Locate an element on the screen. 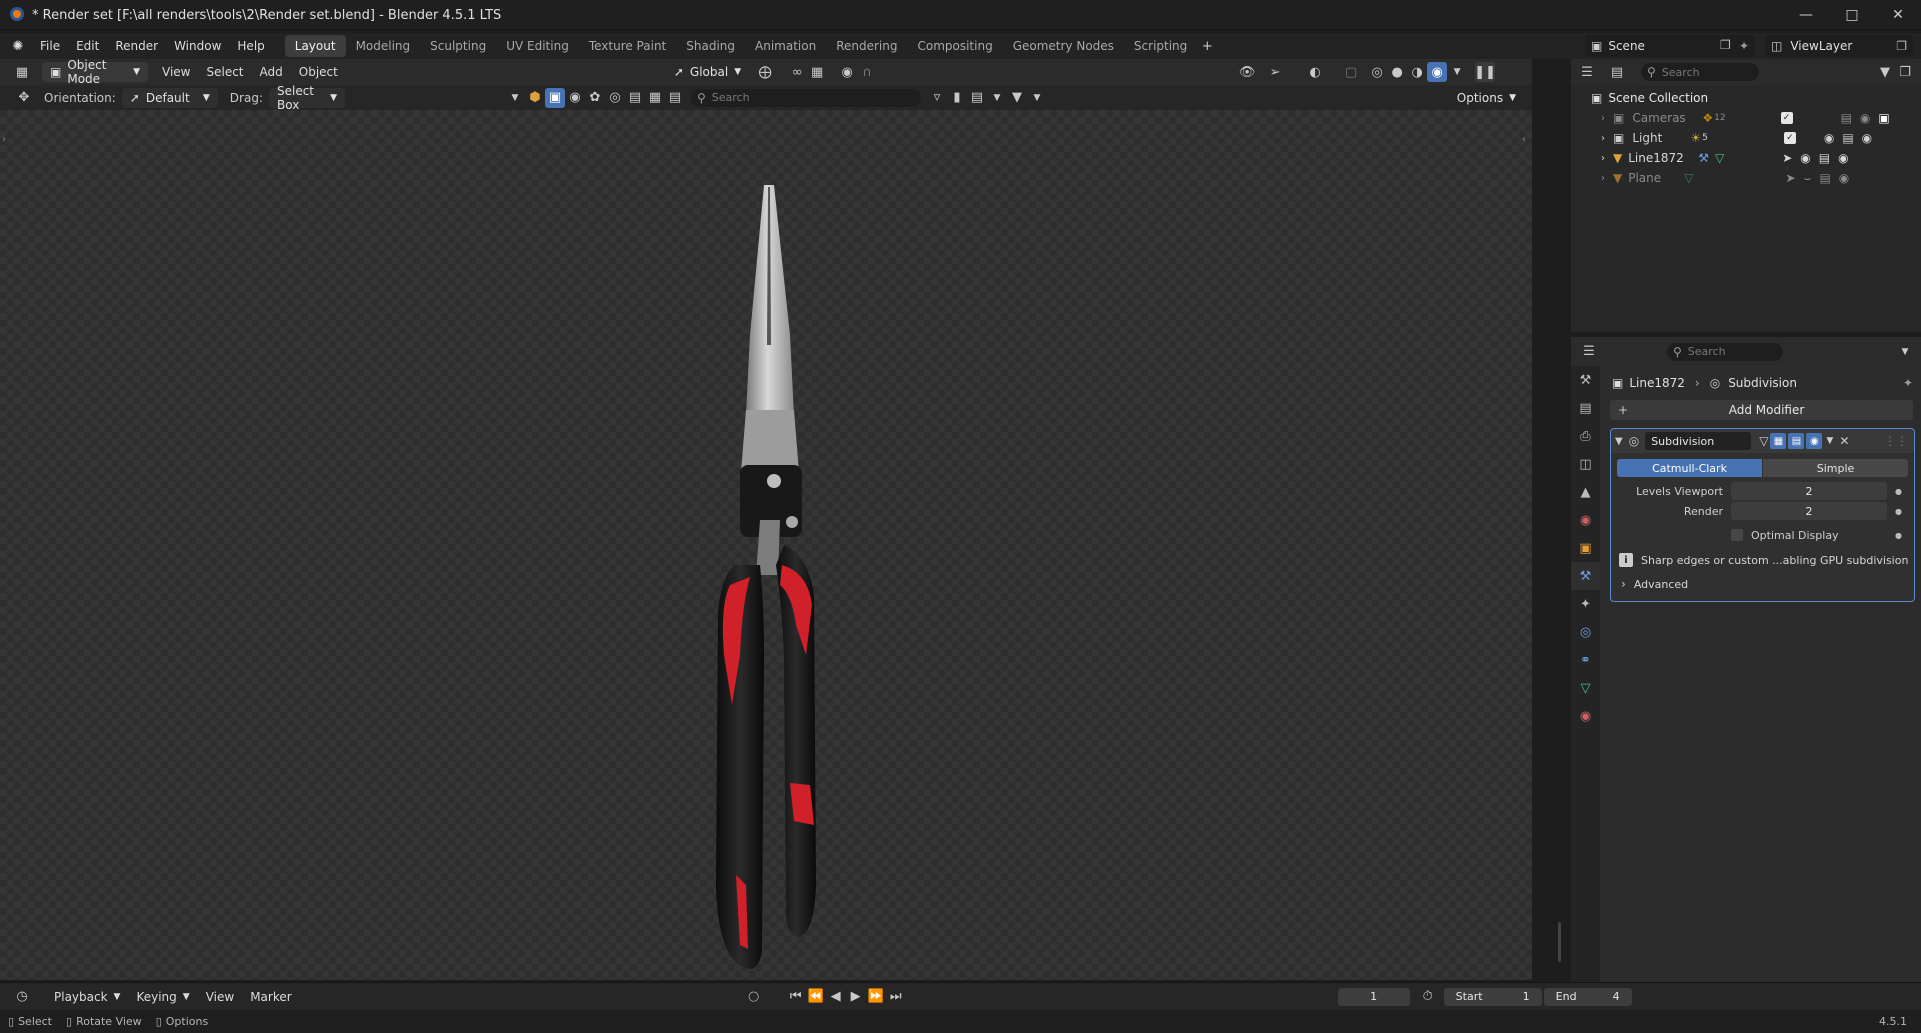  snap-target-icon: ▦ is located at coordinates (817, 72).